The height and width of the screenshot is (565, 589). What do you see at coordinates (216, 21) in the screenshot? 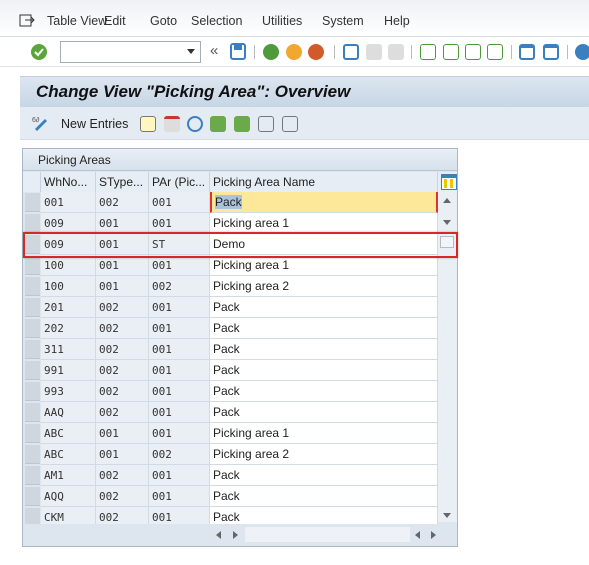
I see `menu-item-selection: Selection` at bounding box center [216, 21].